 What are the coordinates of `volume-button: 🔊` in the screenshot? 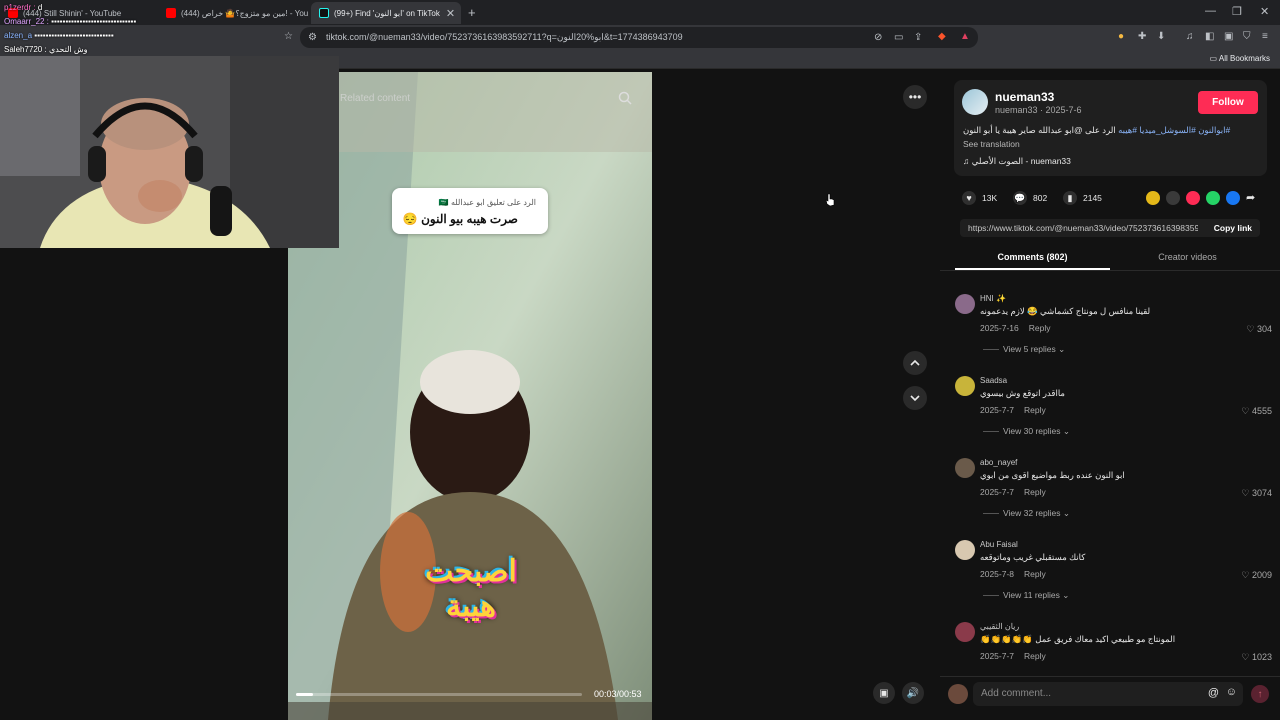 It's located at (913, 693).